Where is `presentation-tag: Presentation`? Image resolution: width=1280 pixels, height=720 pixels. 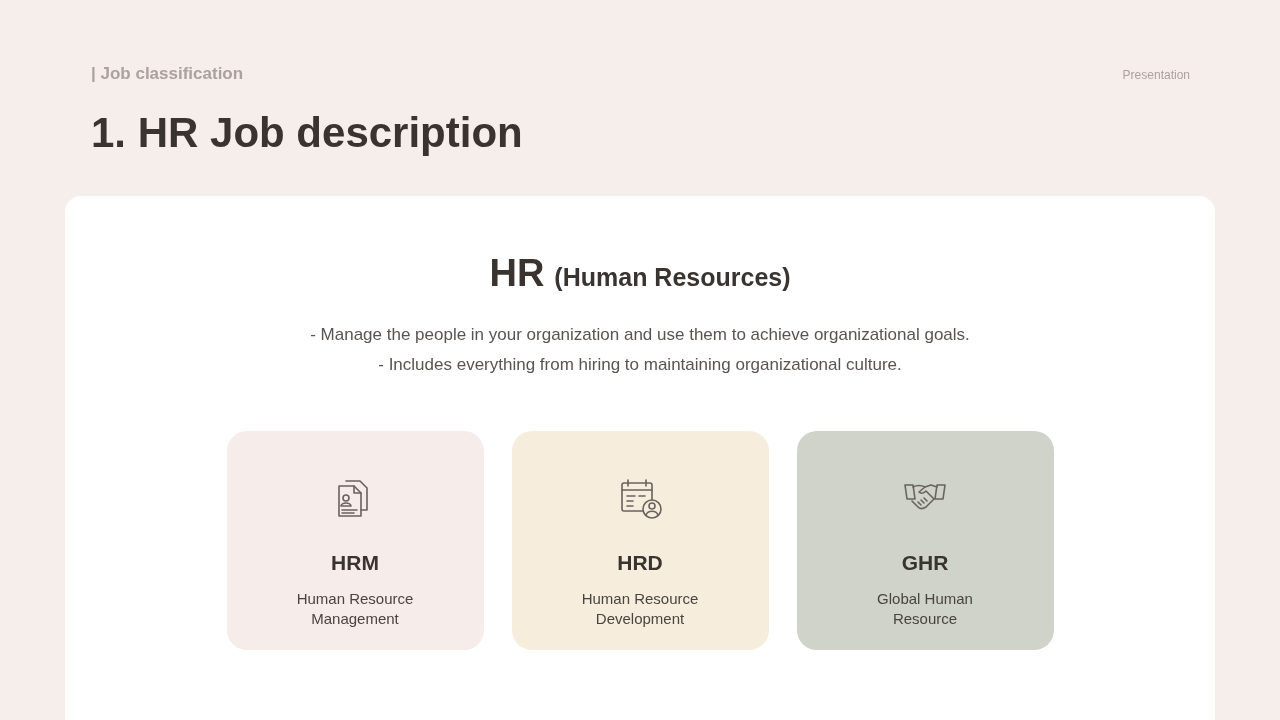
presentation-tag: Presentation is located at coordinates (1156, 75).